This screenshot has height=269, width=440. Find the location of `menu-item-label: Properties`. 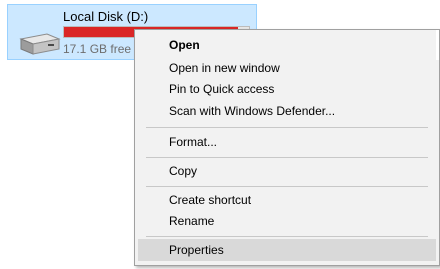

menu-item-label: Properties is located at coordinates (196, 250).